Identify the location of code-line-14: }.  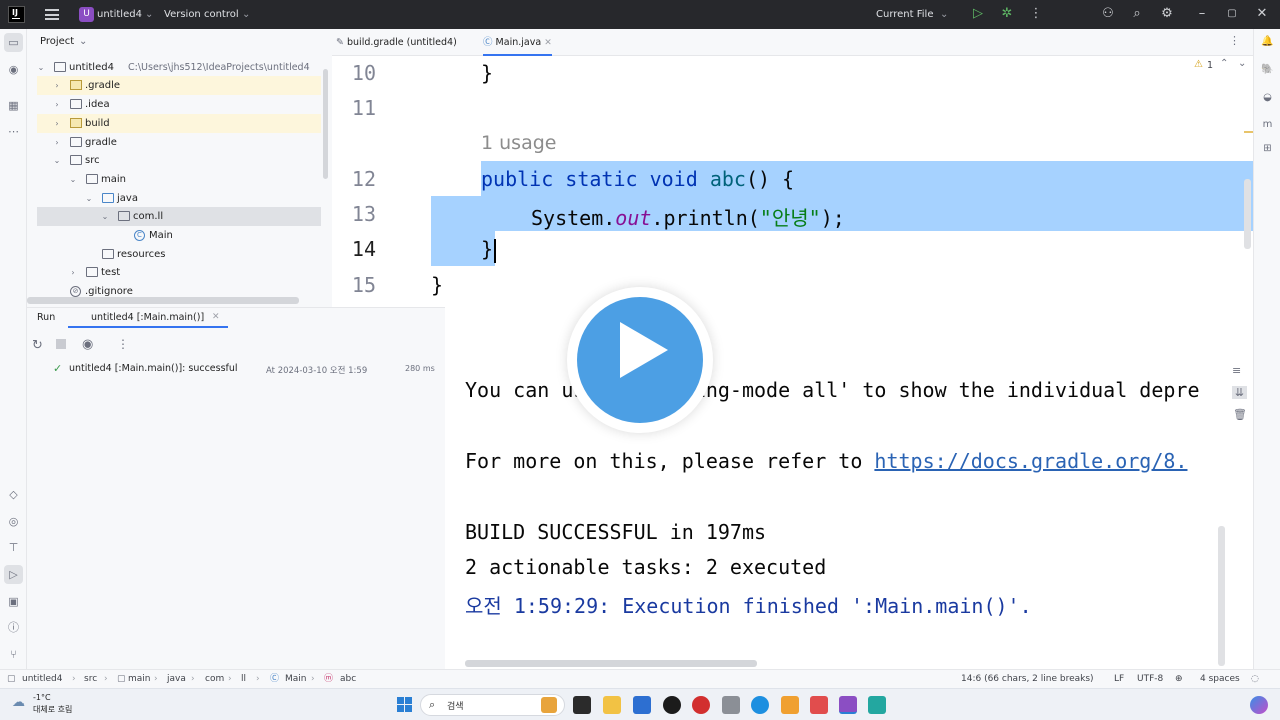
(487, 249).